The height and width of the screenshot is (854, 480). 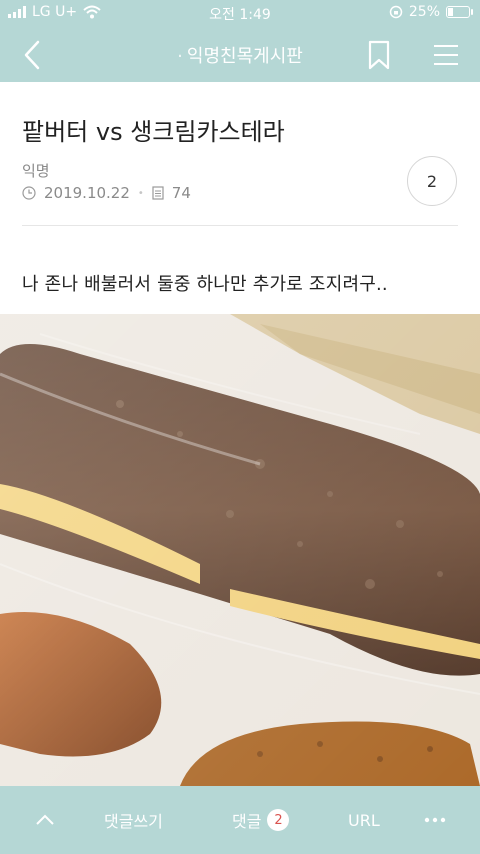 I want to click on url-button: URL, so click(x=364, y=820).